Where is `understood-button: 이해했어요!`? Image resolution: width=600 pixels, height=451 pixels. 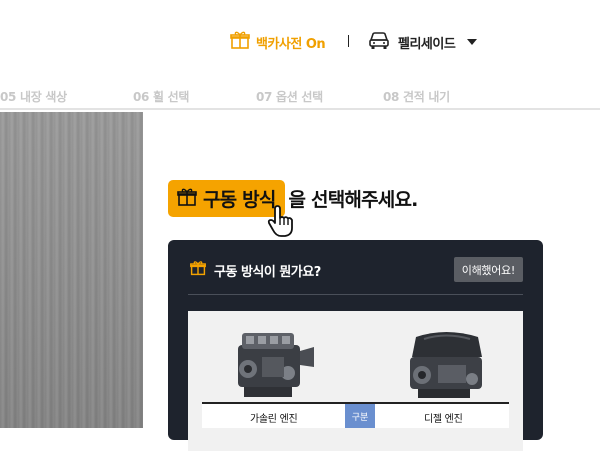 understood-button: 이해했어요! is located at coordinates (488, 269).